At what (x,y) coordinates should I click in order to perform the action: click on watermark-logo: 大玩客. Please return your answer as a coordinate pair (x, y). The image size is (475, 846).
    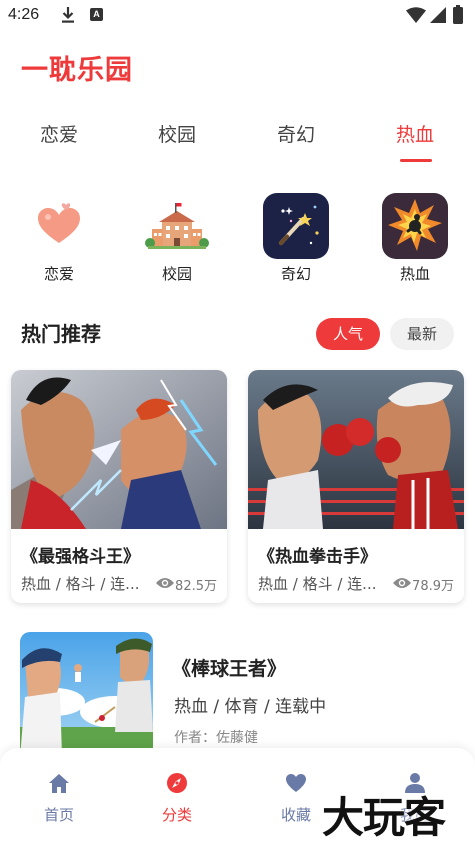
    Looking at the image, I should click on (384, 817).